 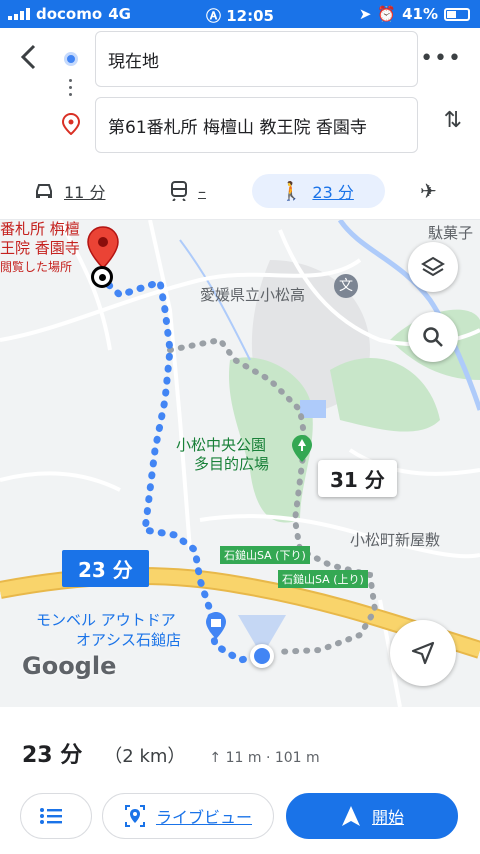 I want to click on back-arrow-icon, so click(x=28, y=57).